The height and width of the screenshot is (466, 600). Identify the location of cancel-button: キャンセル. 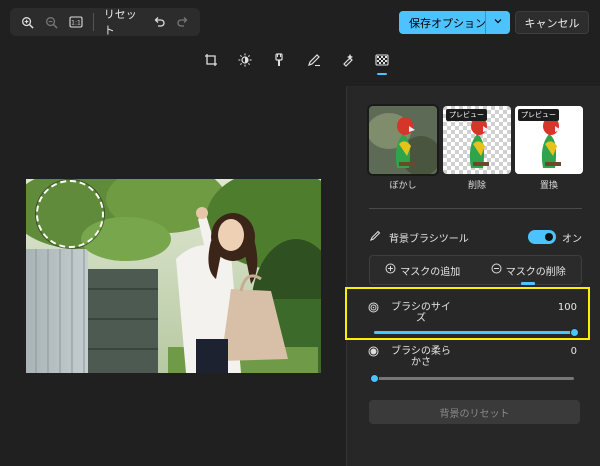
(552, 22).